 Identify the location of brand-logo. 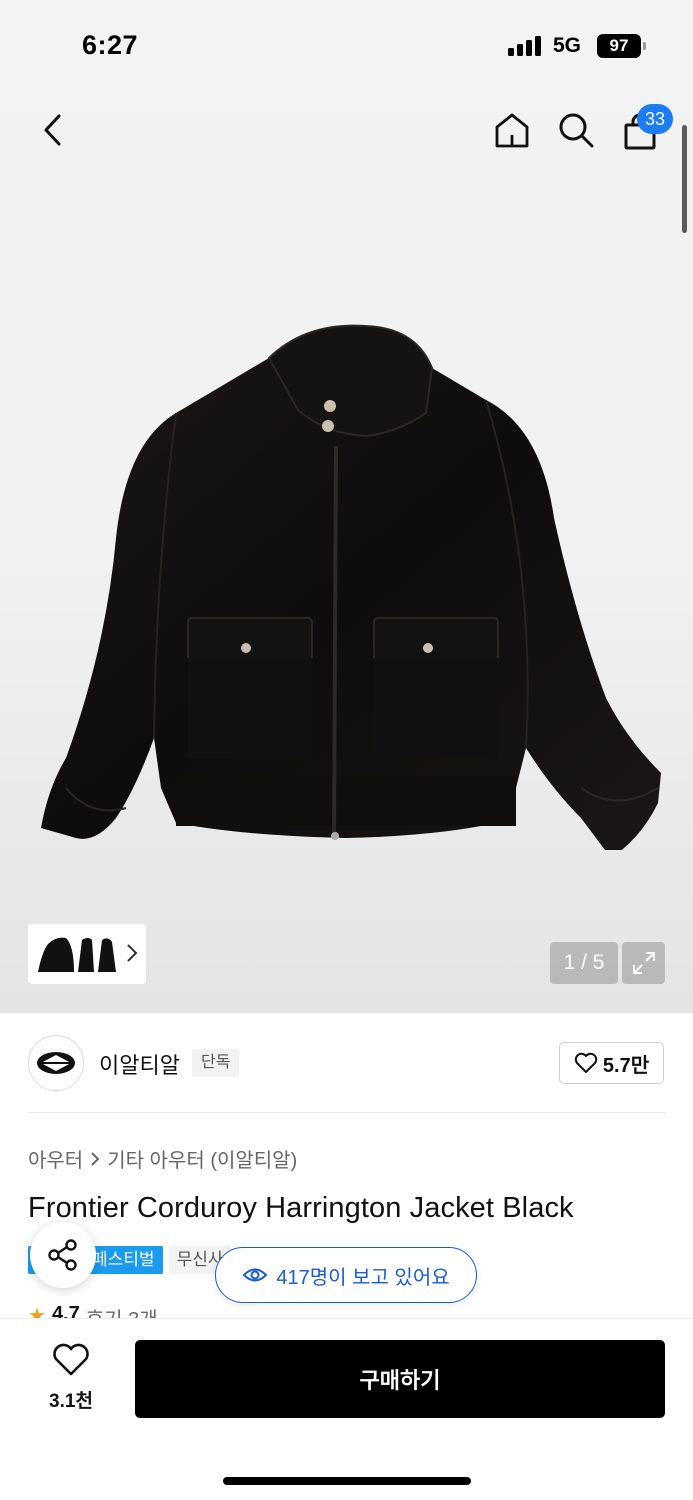
(56, 1063).